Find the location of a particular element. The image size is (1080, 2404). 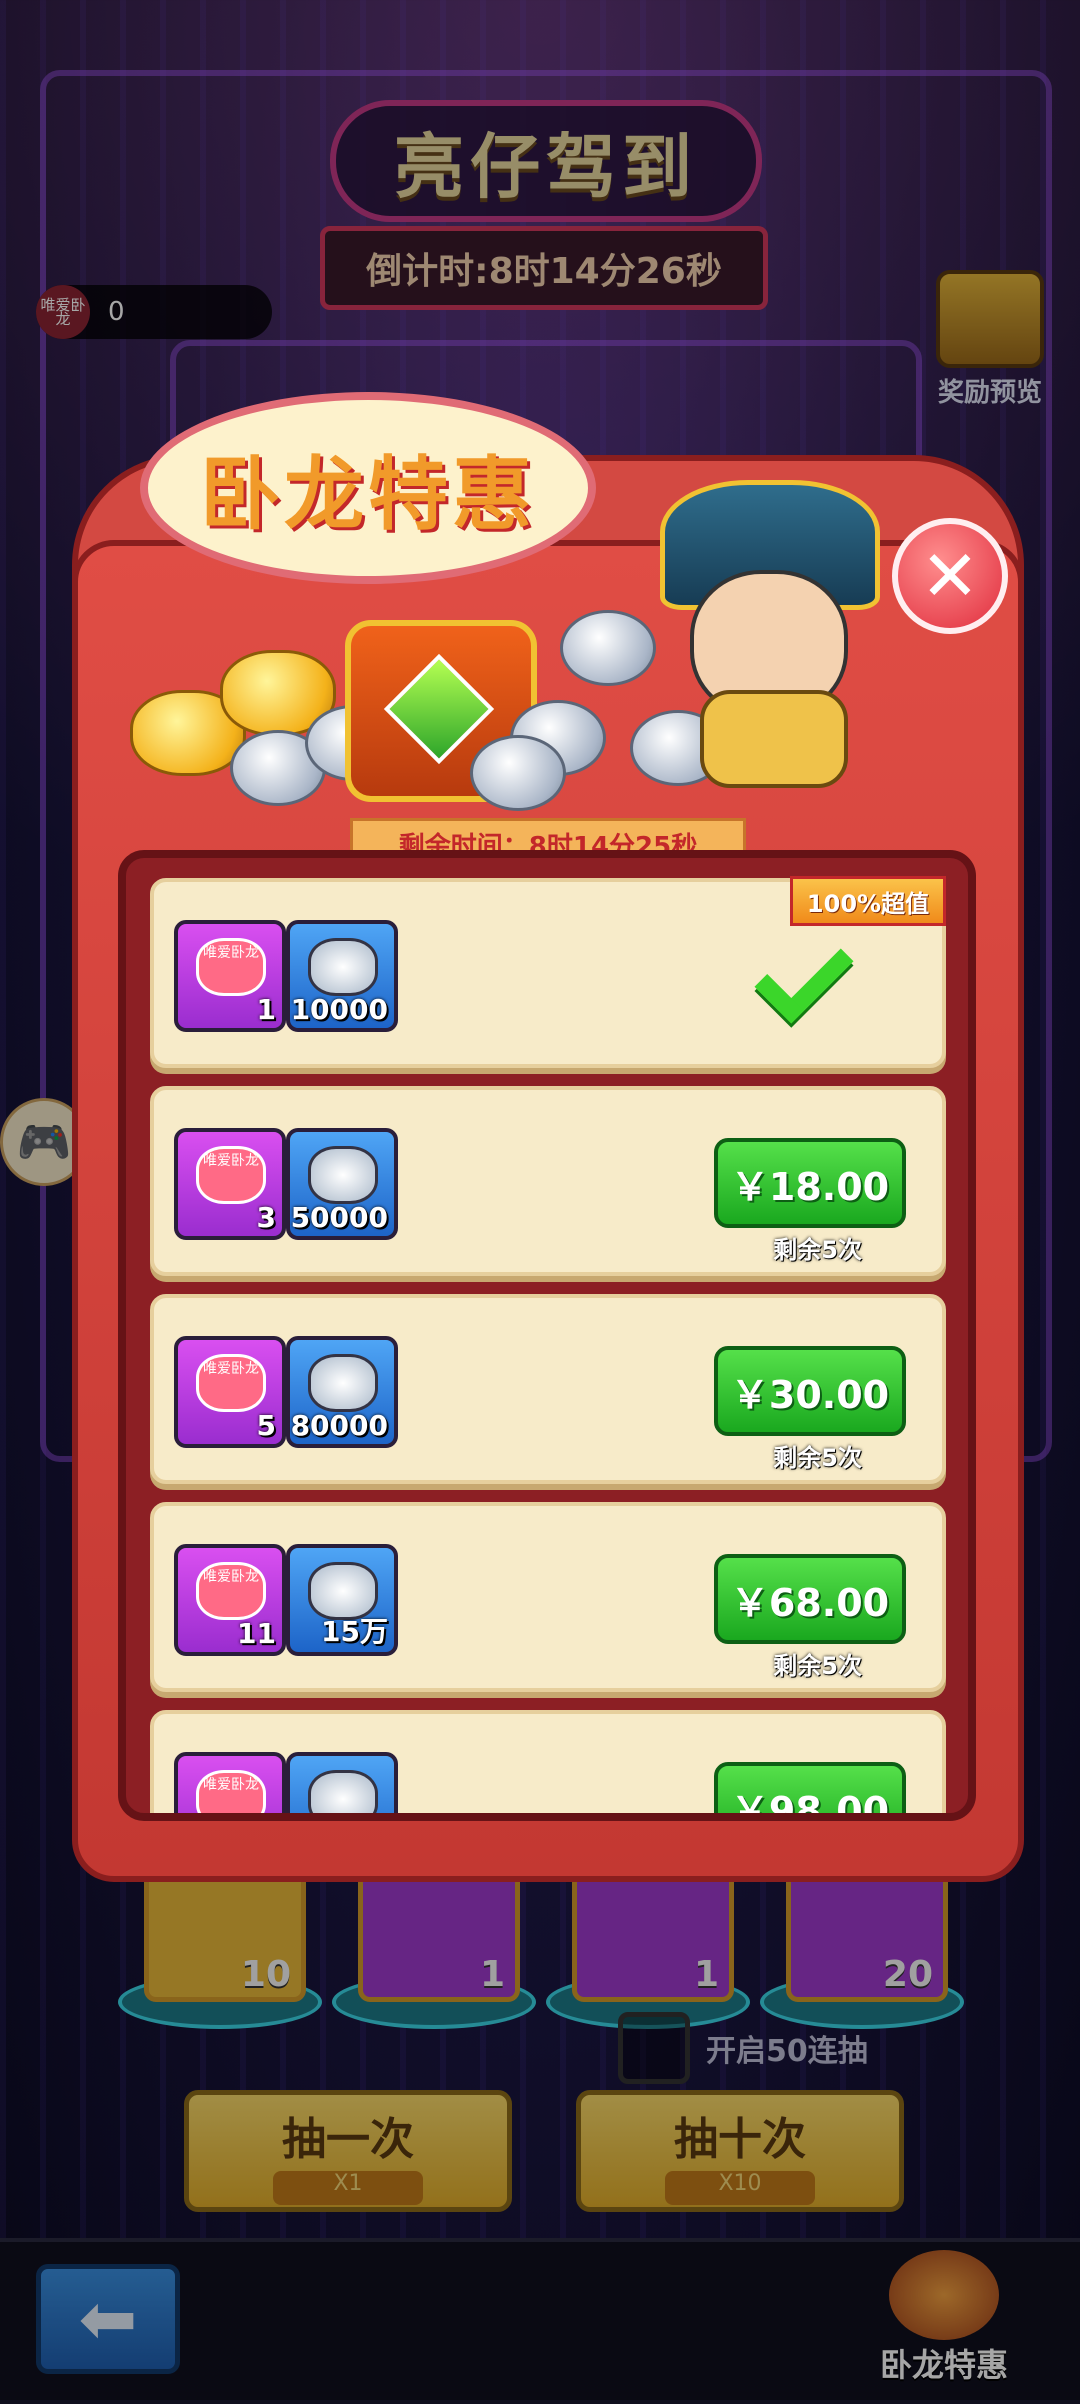

close-button: ✕ is located at coordinates (950, 576).